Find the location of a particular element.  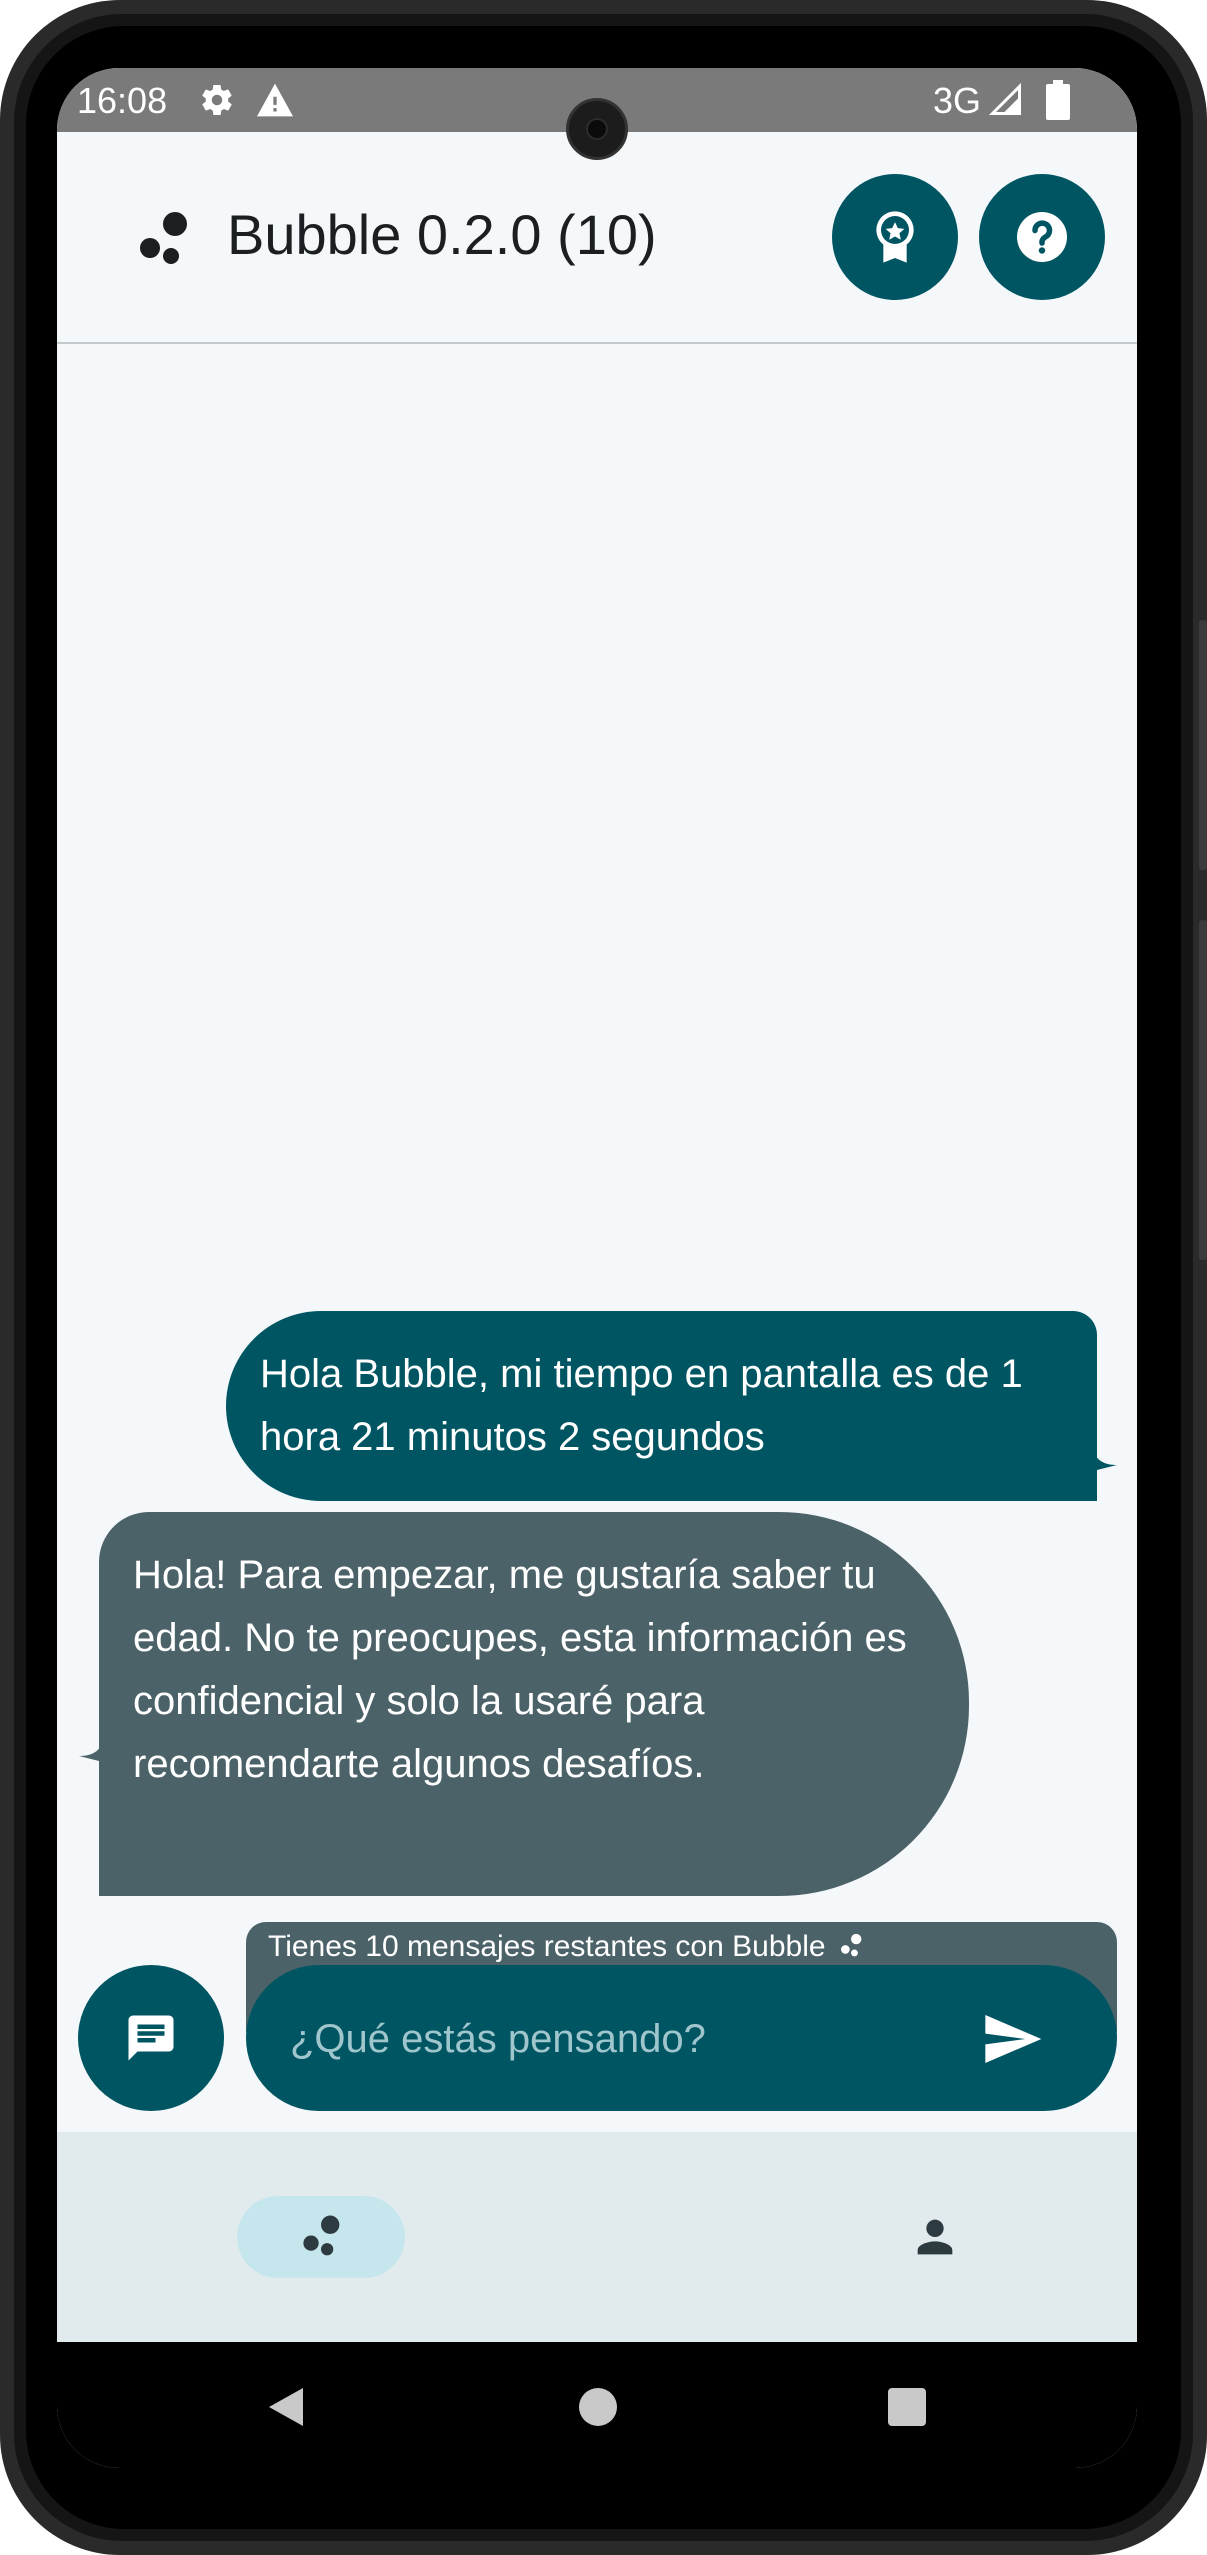

system-navigation-bar is located at coordinates (597, 2405).